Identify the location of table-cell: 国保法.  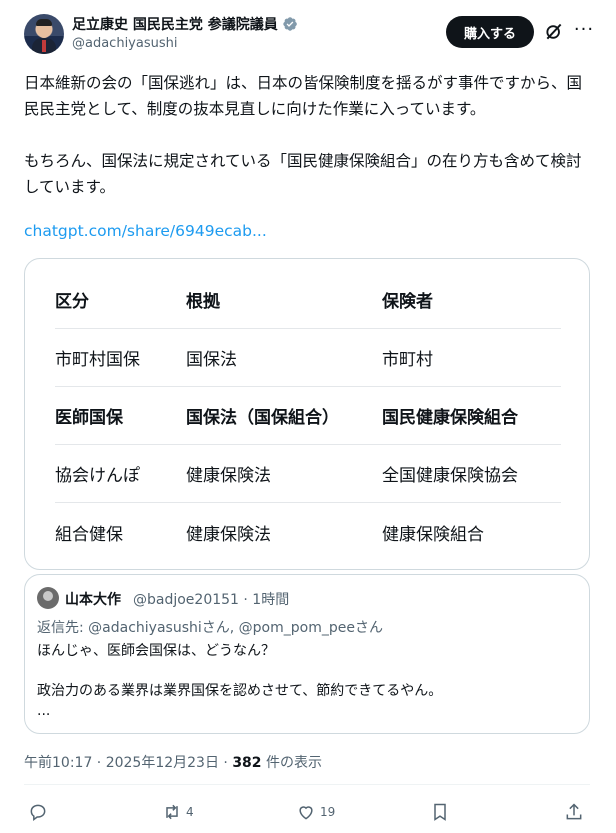
(211, 360).